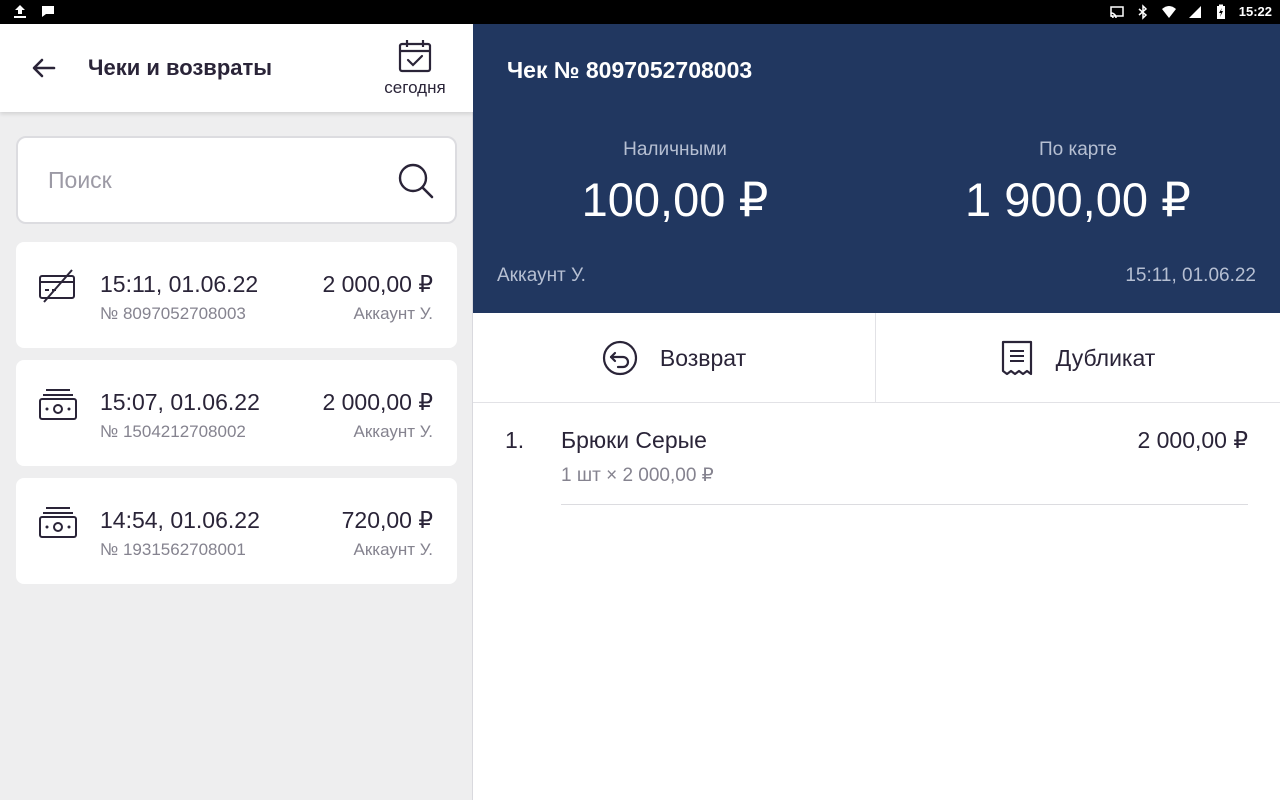 This screenshot has height=800, width=1280. What do you see at coordinates (1117, 12) in the screenshot?
I see `cast-icon` at bounding box center [1117, 12].